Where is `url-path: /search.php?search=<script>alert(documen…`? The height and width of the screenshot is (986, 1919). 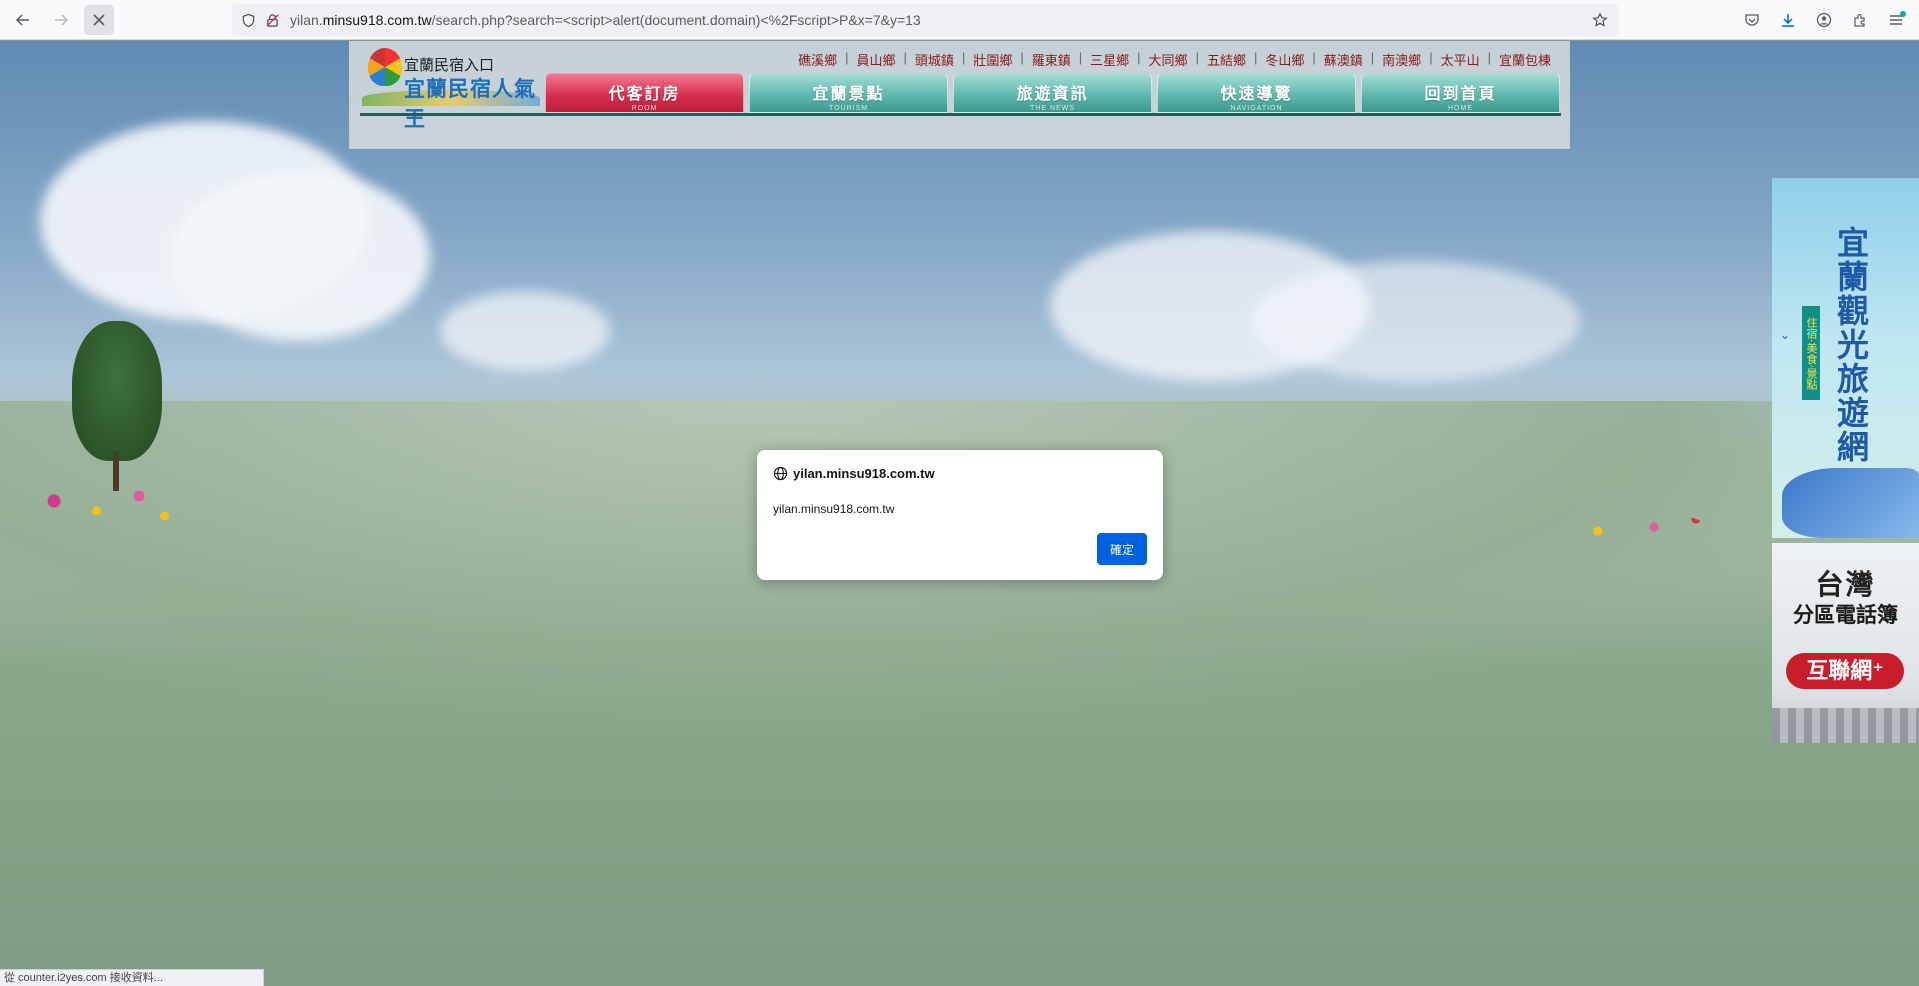
url-path: /search.php?search=<script>alert(documen… is located at coordinates (676, 20).